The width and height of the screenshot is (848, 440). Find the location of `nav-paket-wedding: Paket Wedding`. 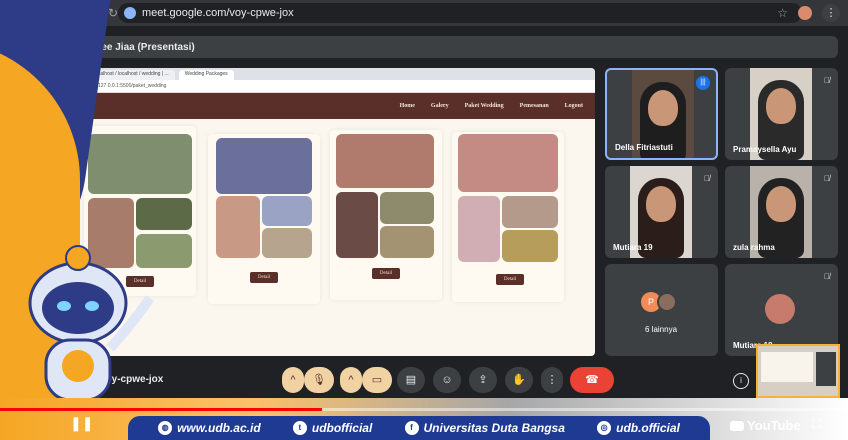

nav-paket-wedding: Paket Wedding is located at coordinates (484, 106).